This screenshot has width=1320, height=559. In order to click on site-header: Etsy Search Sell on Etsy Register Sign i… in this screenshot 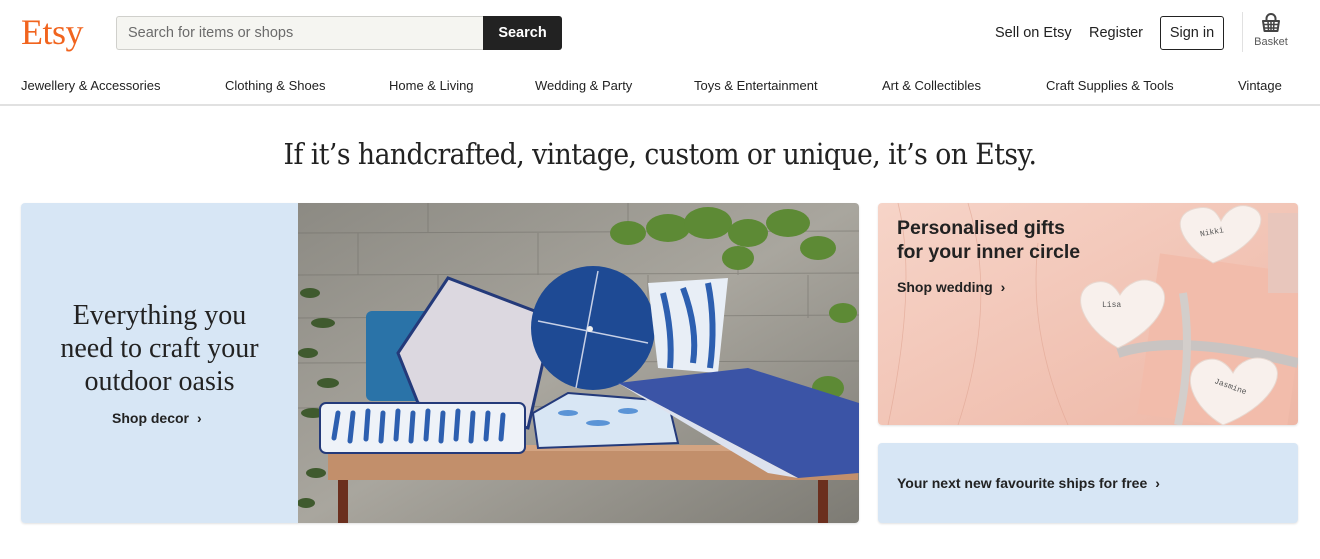, I will do `click(660, 33)`.